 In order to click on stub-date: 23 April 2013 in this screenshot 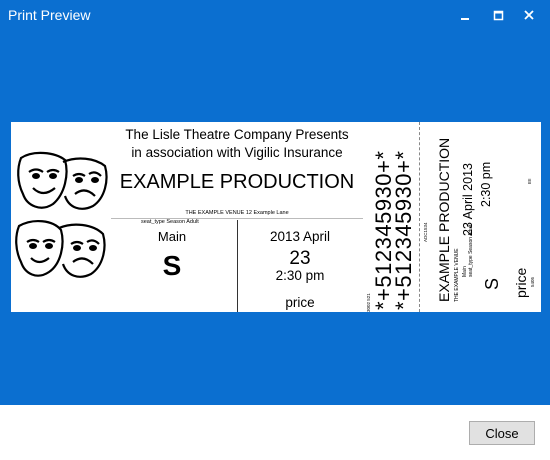, I will do `click(468, 199)`.